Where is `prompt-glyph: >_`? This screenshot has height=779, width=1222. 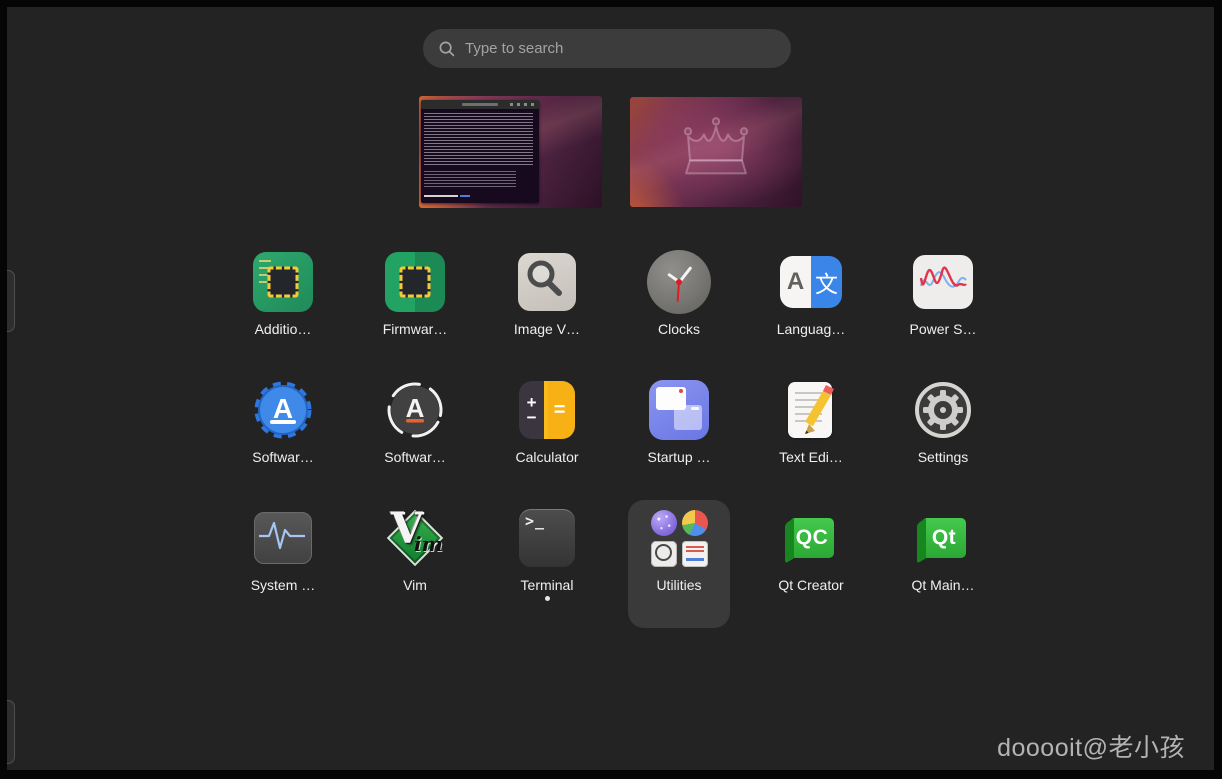
prompt-glyph: >_ is located at coordinates (535, 521).